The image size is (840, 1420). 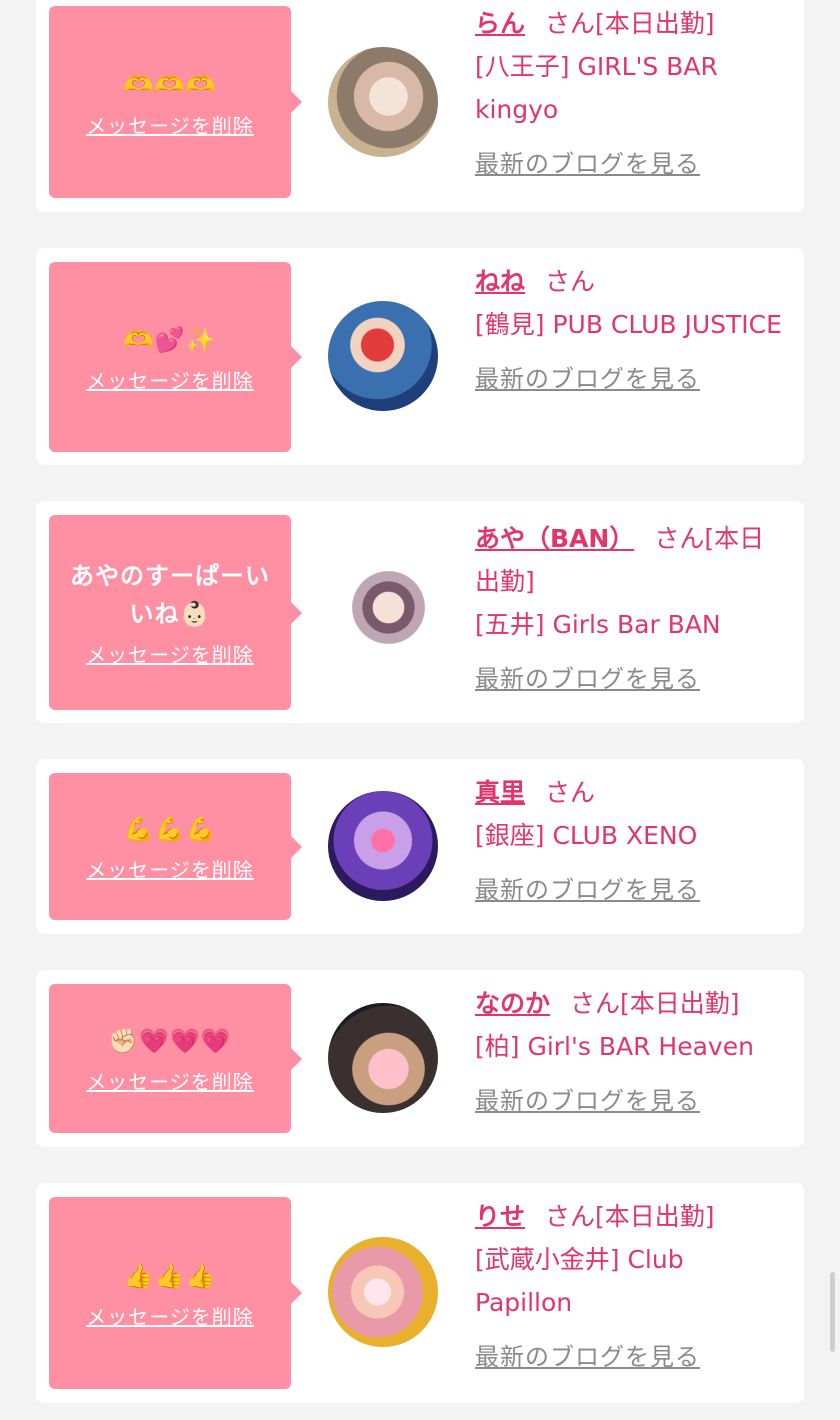 What do you see at coordinates (170, 84) in the screenshot?
I see `message-text: 🫶🫶🫶` at bounding box center [170, 84].